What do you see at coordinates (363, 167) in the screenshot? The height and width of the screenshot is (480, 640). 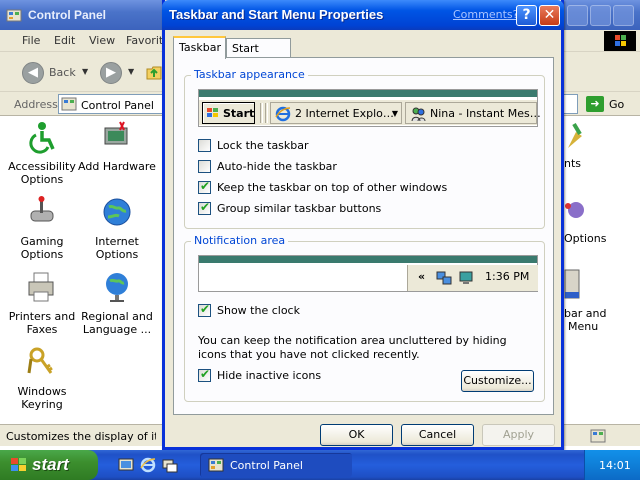 I see `auto-hide-checkbox: Auto-hide the taskbar` at bounding box center [363, 167].